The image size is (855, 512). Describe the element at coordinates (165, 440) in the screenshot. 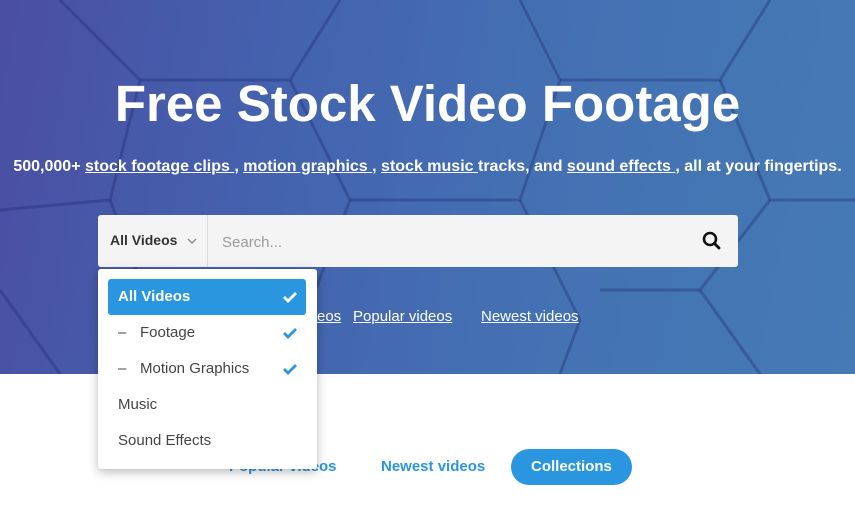

I see `dropdown-item-label: Sound Effects` at that location.